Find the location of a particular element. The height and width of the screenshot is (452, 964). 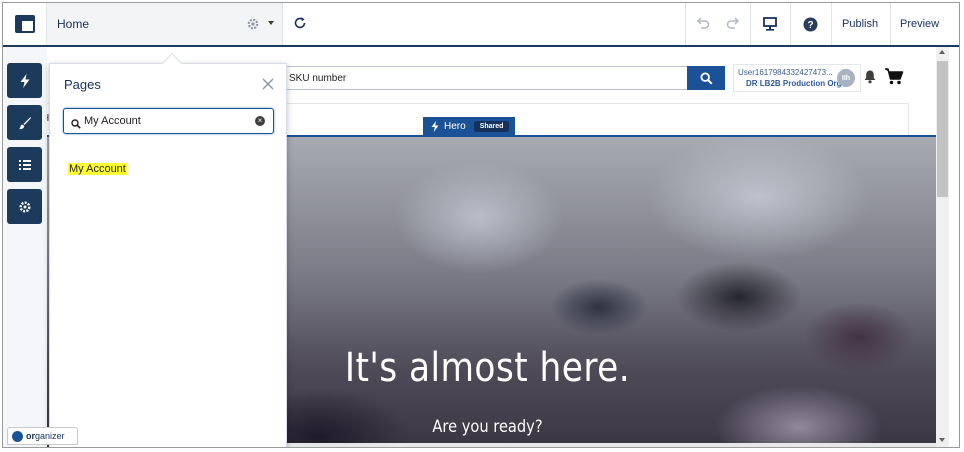

sku-search-placeholder: SKU number is located at coordinates (318, 78).